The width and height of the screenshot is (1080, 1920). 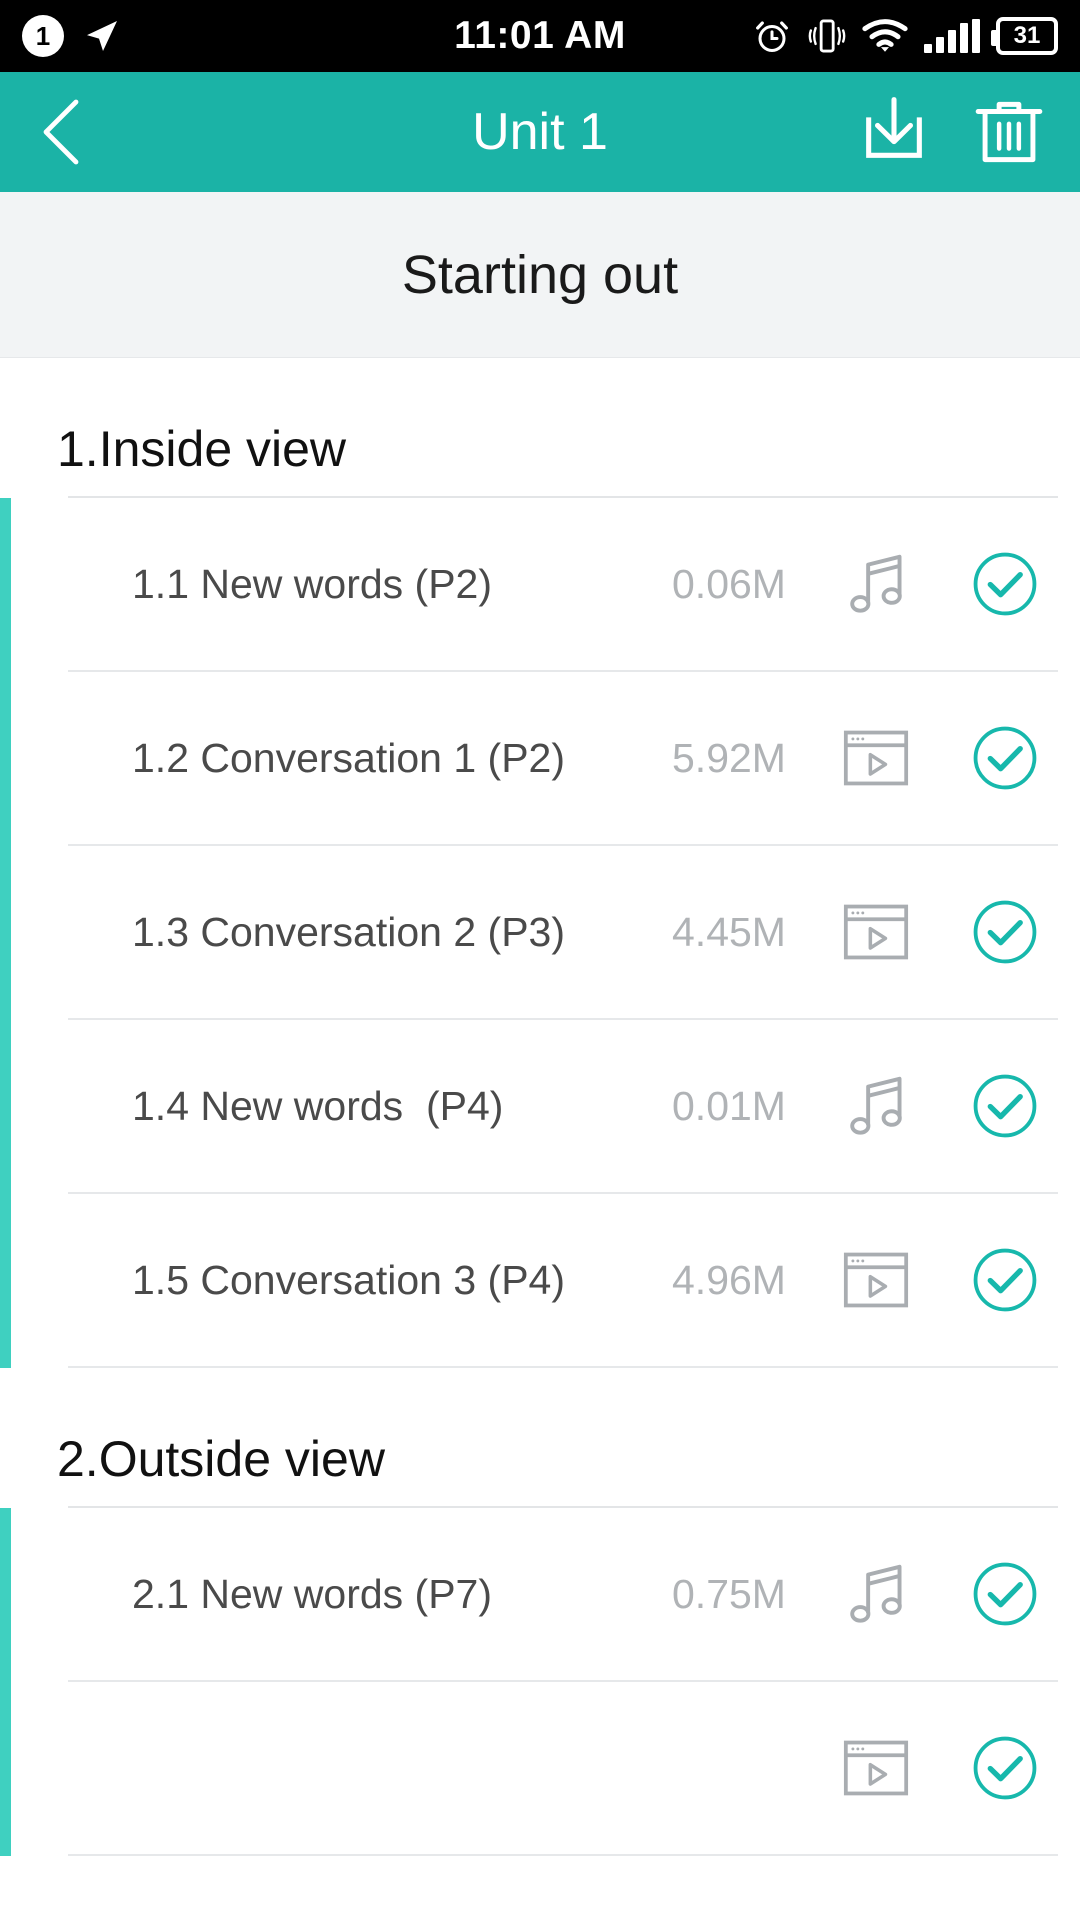 What do you see at coordinates (221, 1459) in the screenshot?
I see `section-title: 2.Outside view` at bounding box center [221, 1459].